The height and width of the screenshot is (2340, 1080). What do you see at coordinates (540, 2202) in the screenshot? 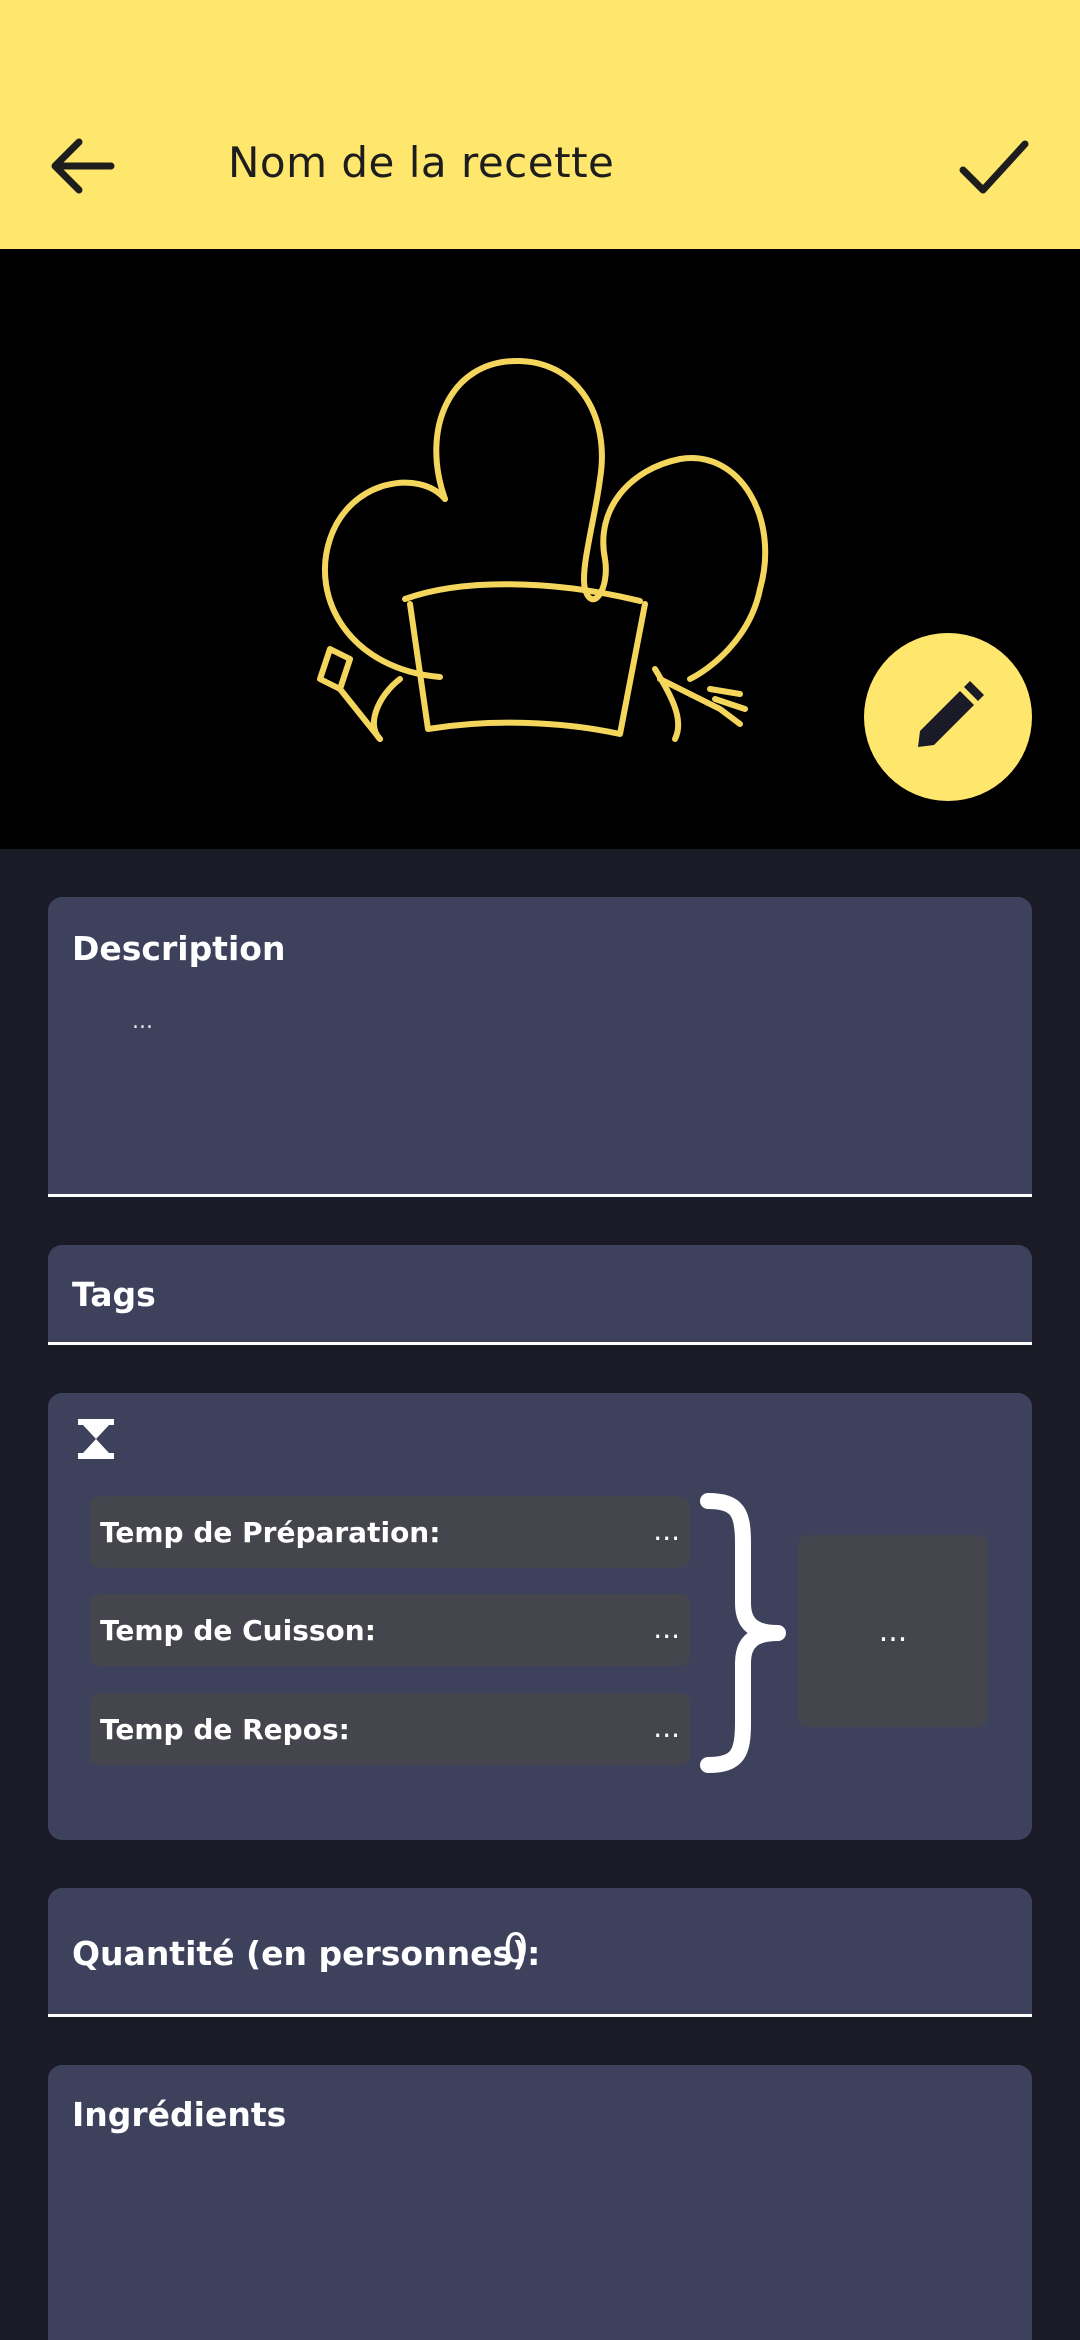
I see `ingredients-card: Ingrédients` at bounding box center [540, 2202].